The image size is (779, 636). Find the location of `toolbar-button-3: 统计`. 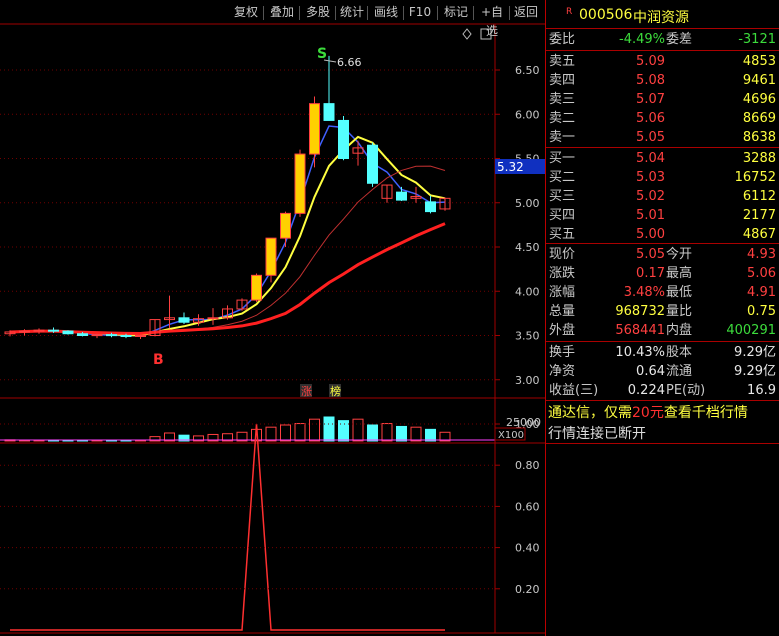

toolbar-button-3: 统计 is located at coordinates (352, 12).